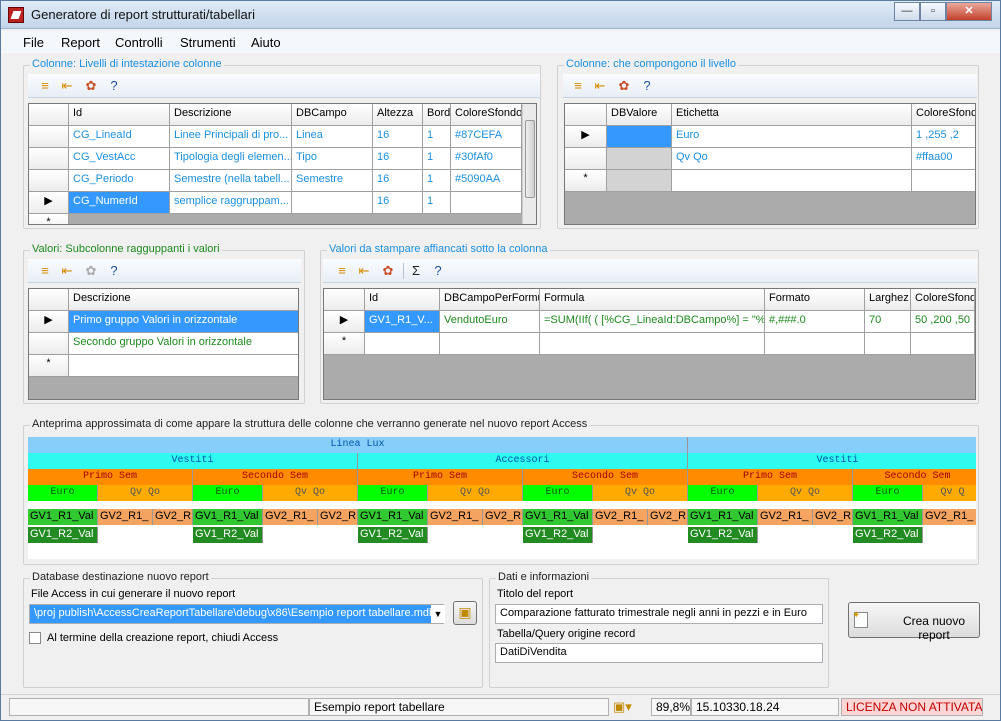 This screenshot has width=1001, height=721. I want to click on column-header: Larghez, so click(888, 300).